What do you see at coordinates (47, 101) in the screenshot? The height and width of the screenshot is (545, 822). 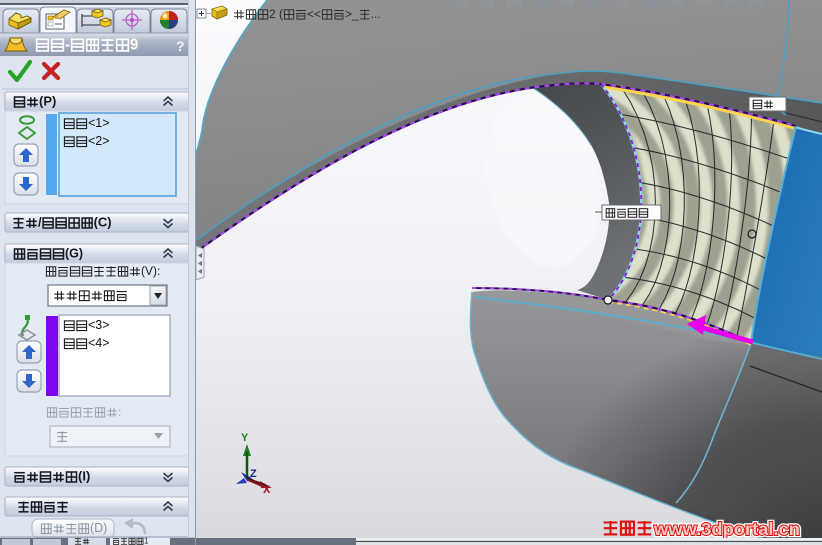 I see `svg-text: (P)` at bounding box center [47, 101].